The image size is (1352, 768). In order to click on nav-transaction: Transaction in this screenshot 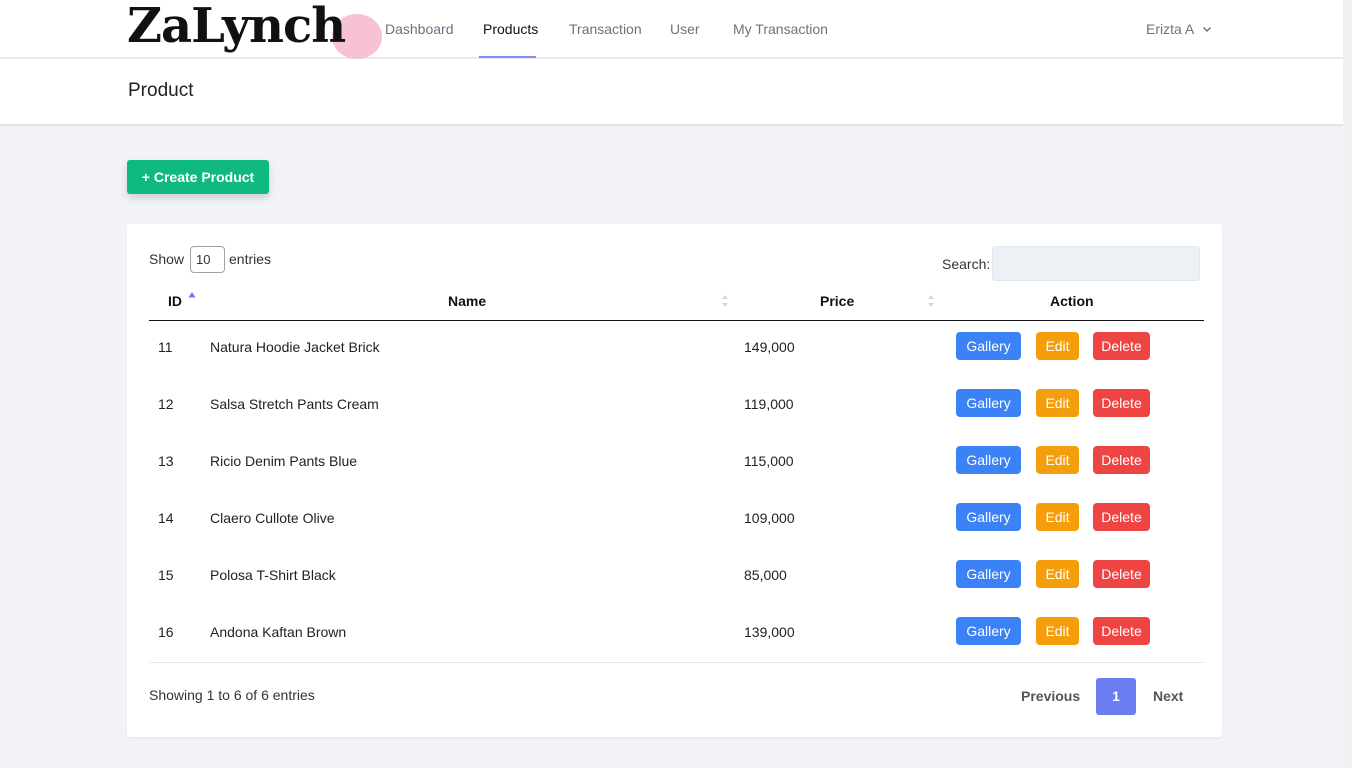, I will do `click(605, 29)`.